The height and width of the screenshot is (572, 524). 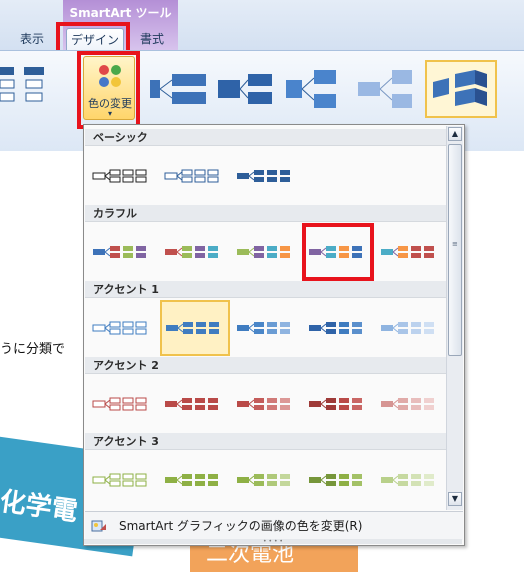 I want to click on layout-icons-partial, so click(x=28, y=88).